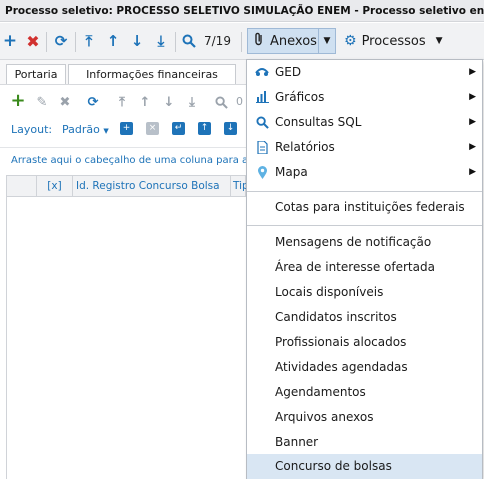 The height and width of the screenshot is (479, 484). What do you see at coordinates (178, 128) in the screenshot?
I see `layout-save-icon: ↵` at bounding box center [178, 128].